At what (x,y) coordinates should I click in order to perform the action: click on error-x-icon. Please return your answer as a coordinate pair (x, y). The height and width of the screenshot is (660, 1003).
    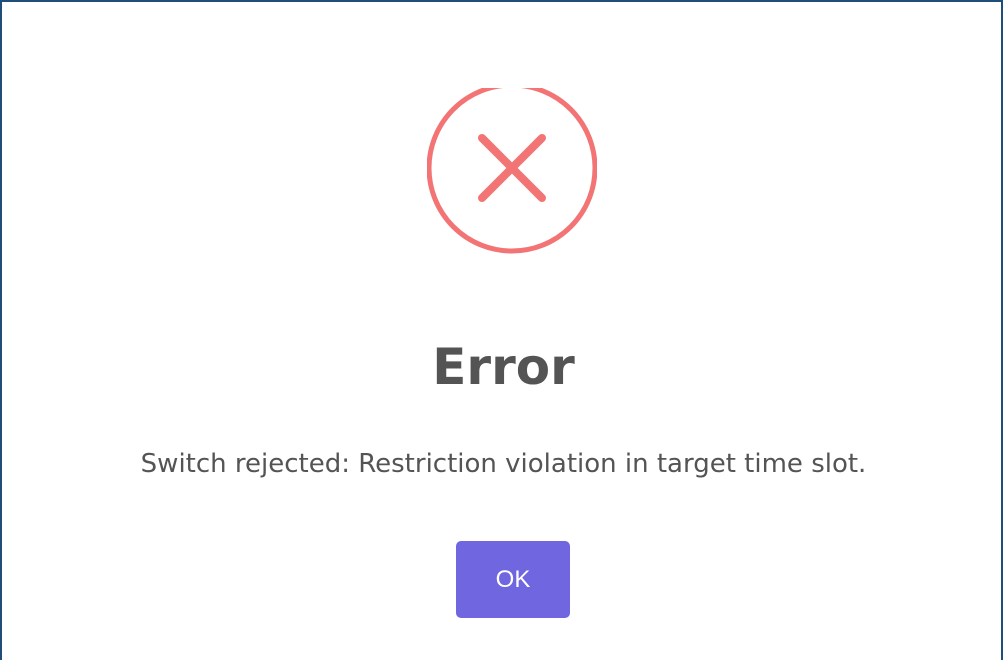
    Looking at the image, I should click on (512, 173).